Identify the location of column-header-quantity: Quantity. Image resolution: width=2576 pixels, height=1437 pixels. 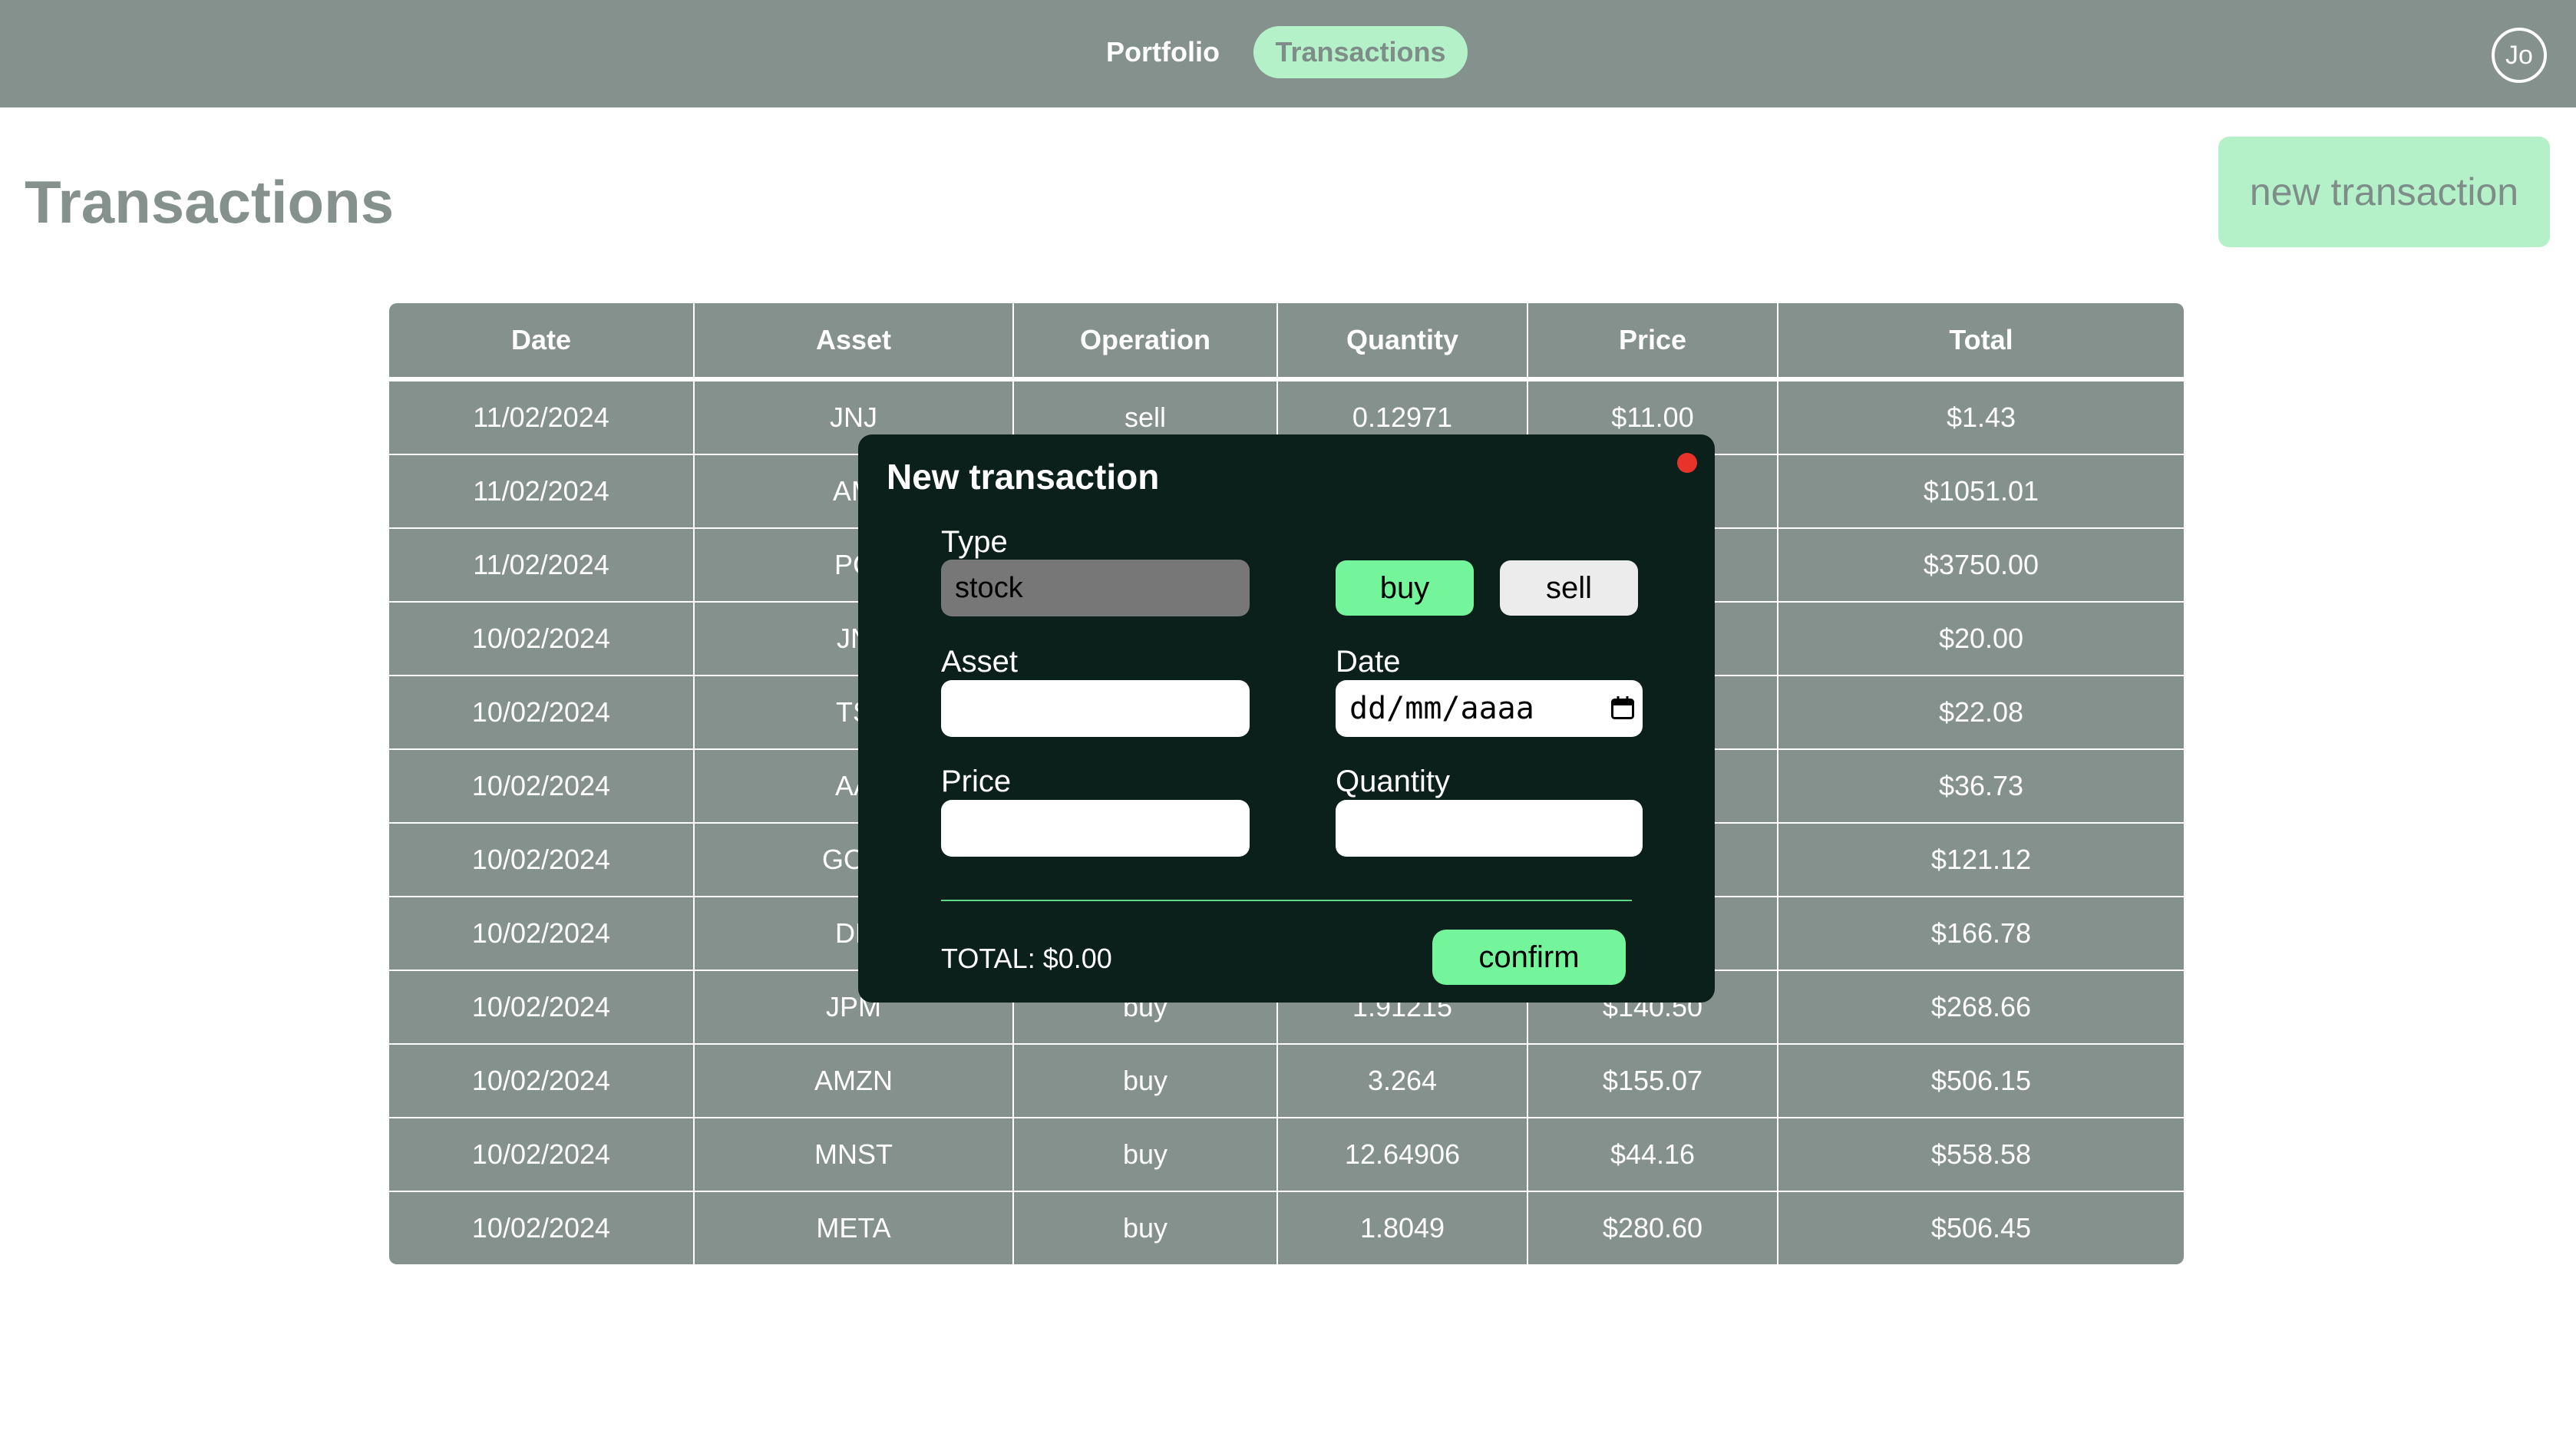
(1403, 340).